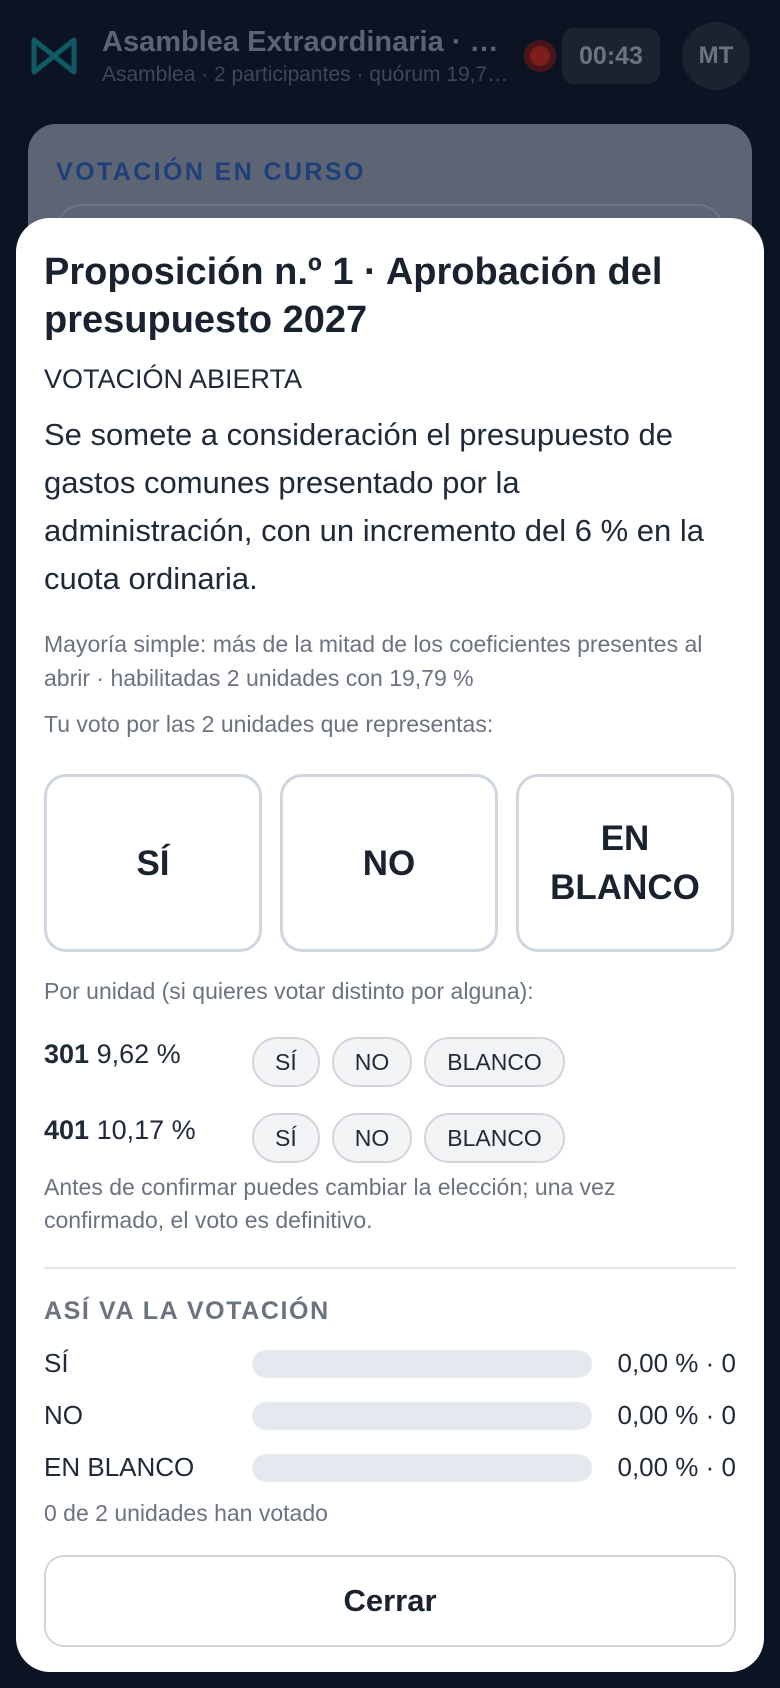  I want to click on result-label: NO, so click(63, 1415).